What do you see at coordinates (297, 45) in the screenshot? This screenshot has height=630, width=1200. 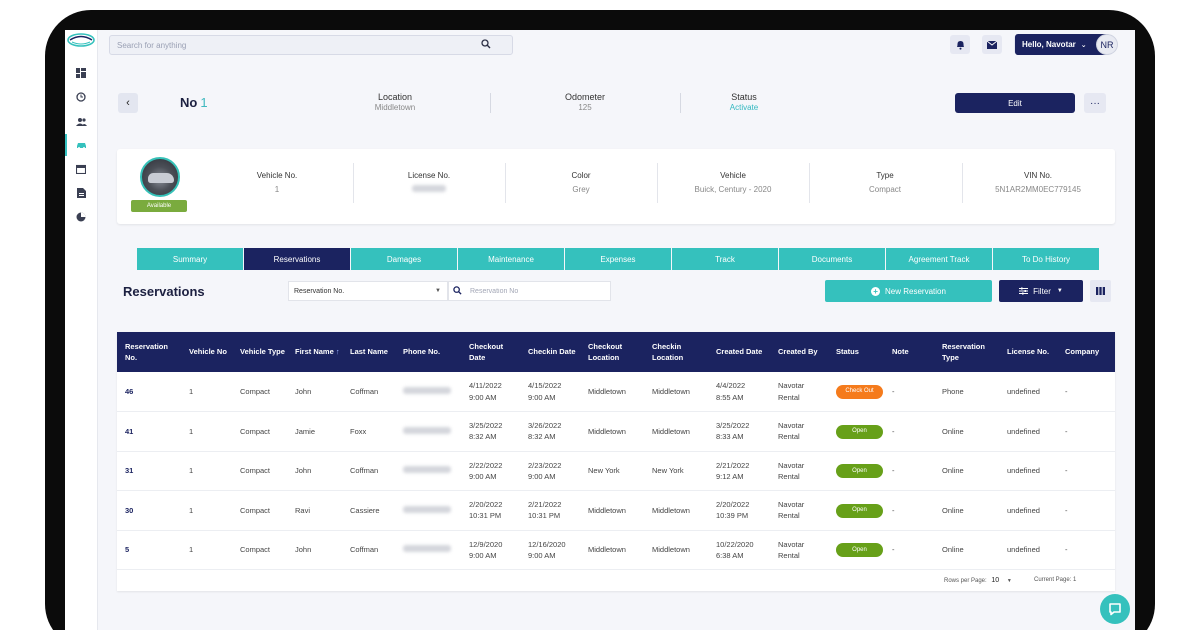 I see `global-search-input` at bounding box center [297, 45].